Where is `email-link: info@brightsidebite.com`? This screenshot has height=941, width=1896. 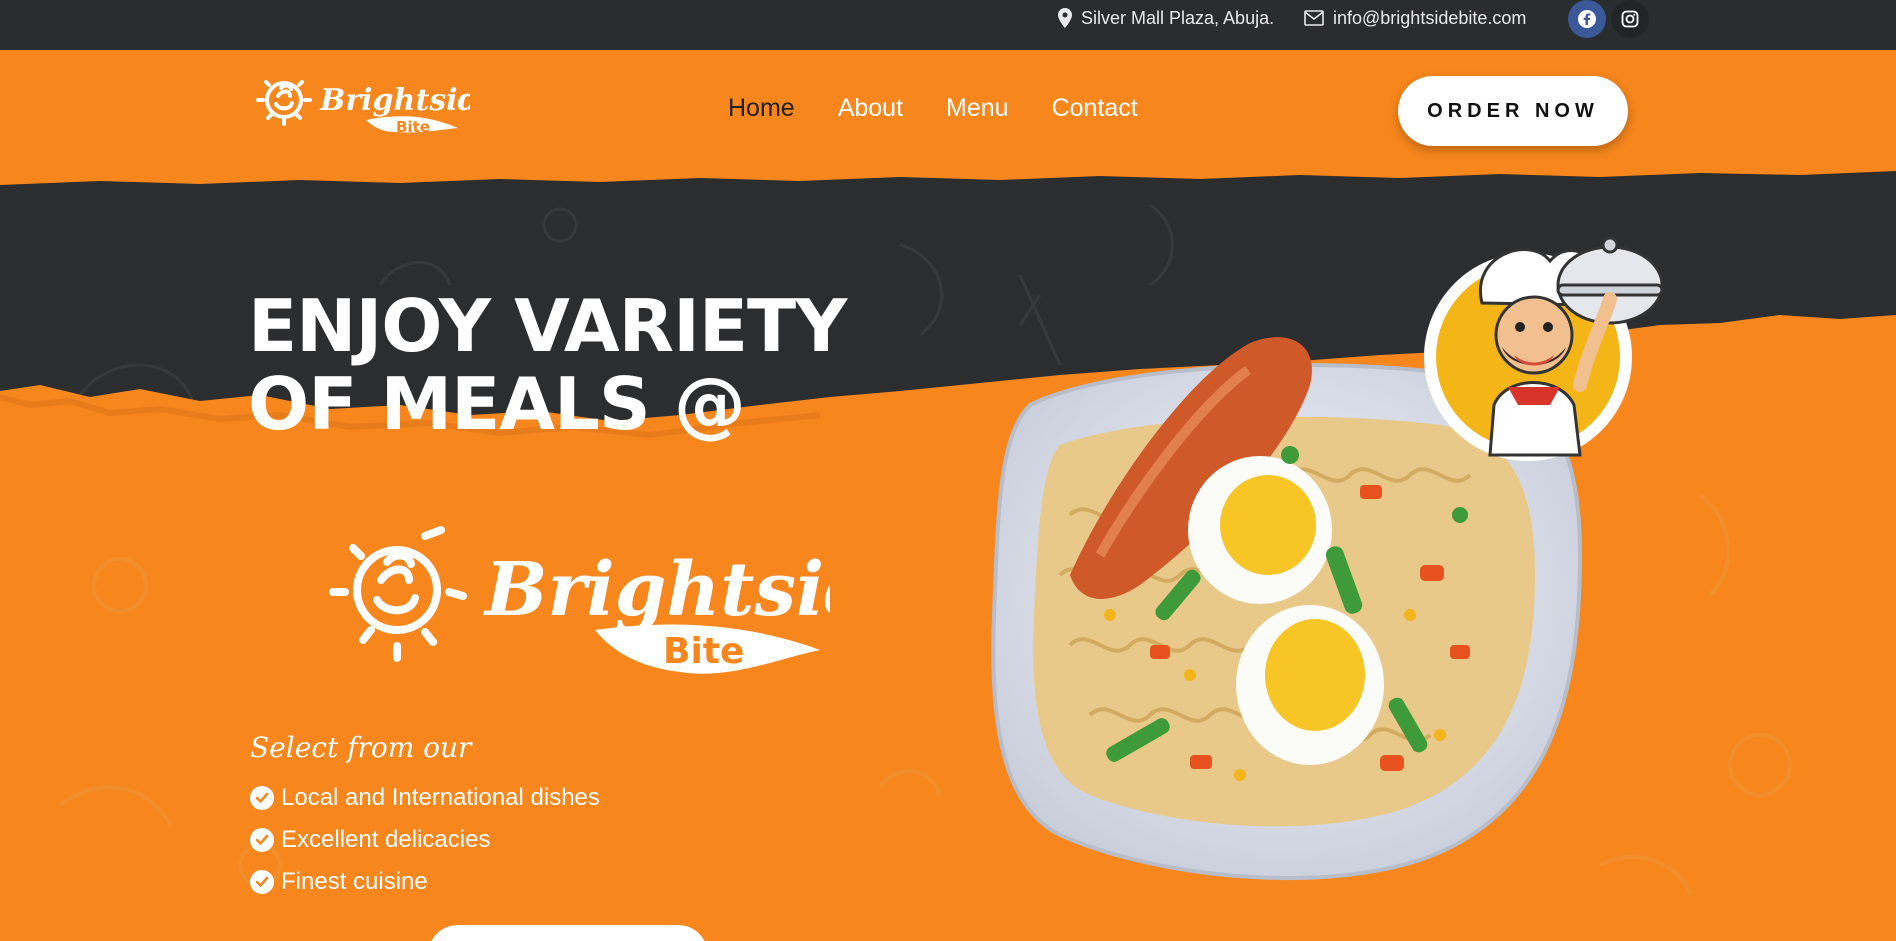
email-link: info@brightsidebite.com is located at coordinates (1429, 18).